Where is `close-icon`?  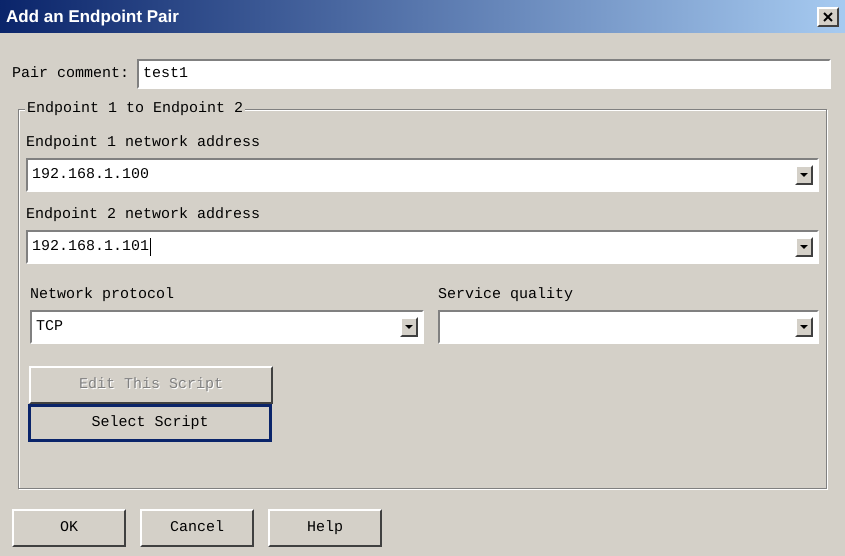
close-icon is located at coordinates (828, 17).